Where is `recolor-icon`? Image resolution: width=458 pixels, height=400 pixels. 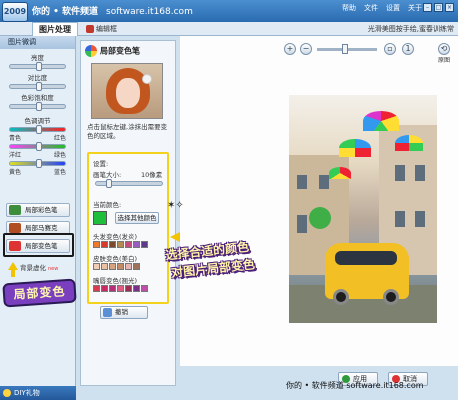
recolor-icon is located at coordinates (15, 246).